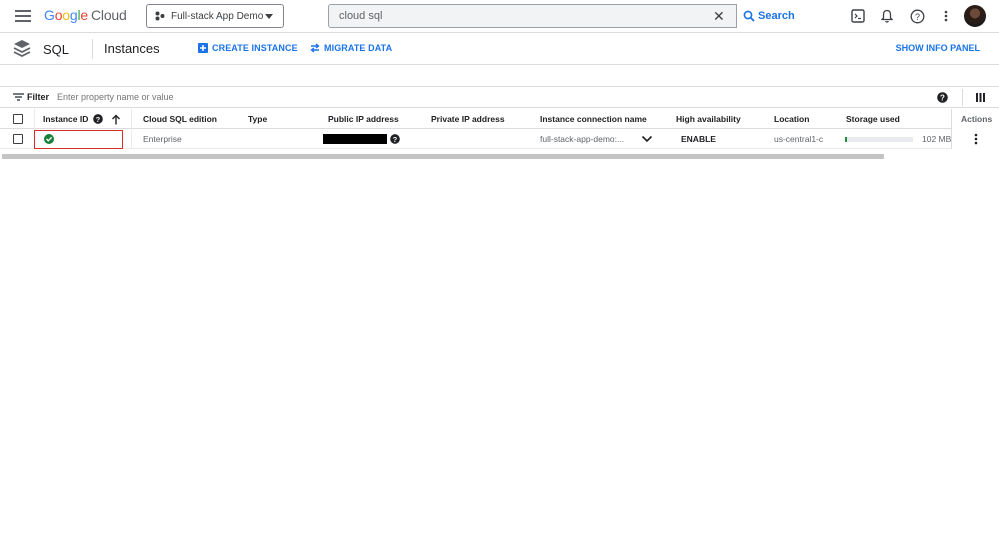  Describe the element at coordinates (363, 119) in the screenshot. I see `column-header-public-ip: Public IP address` at that location.